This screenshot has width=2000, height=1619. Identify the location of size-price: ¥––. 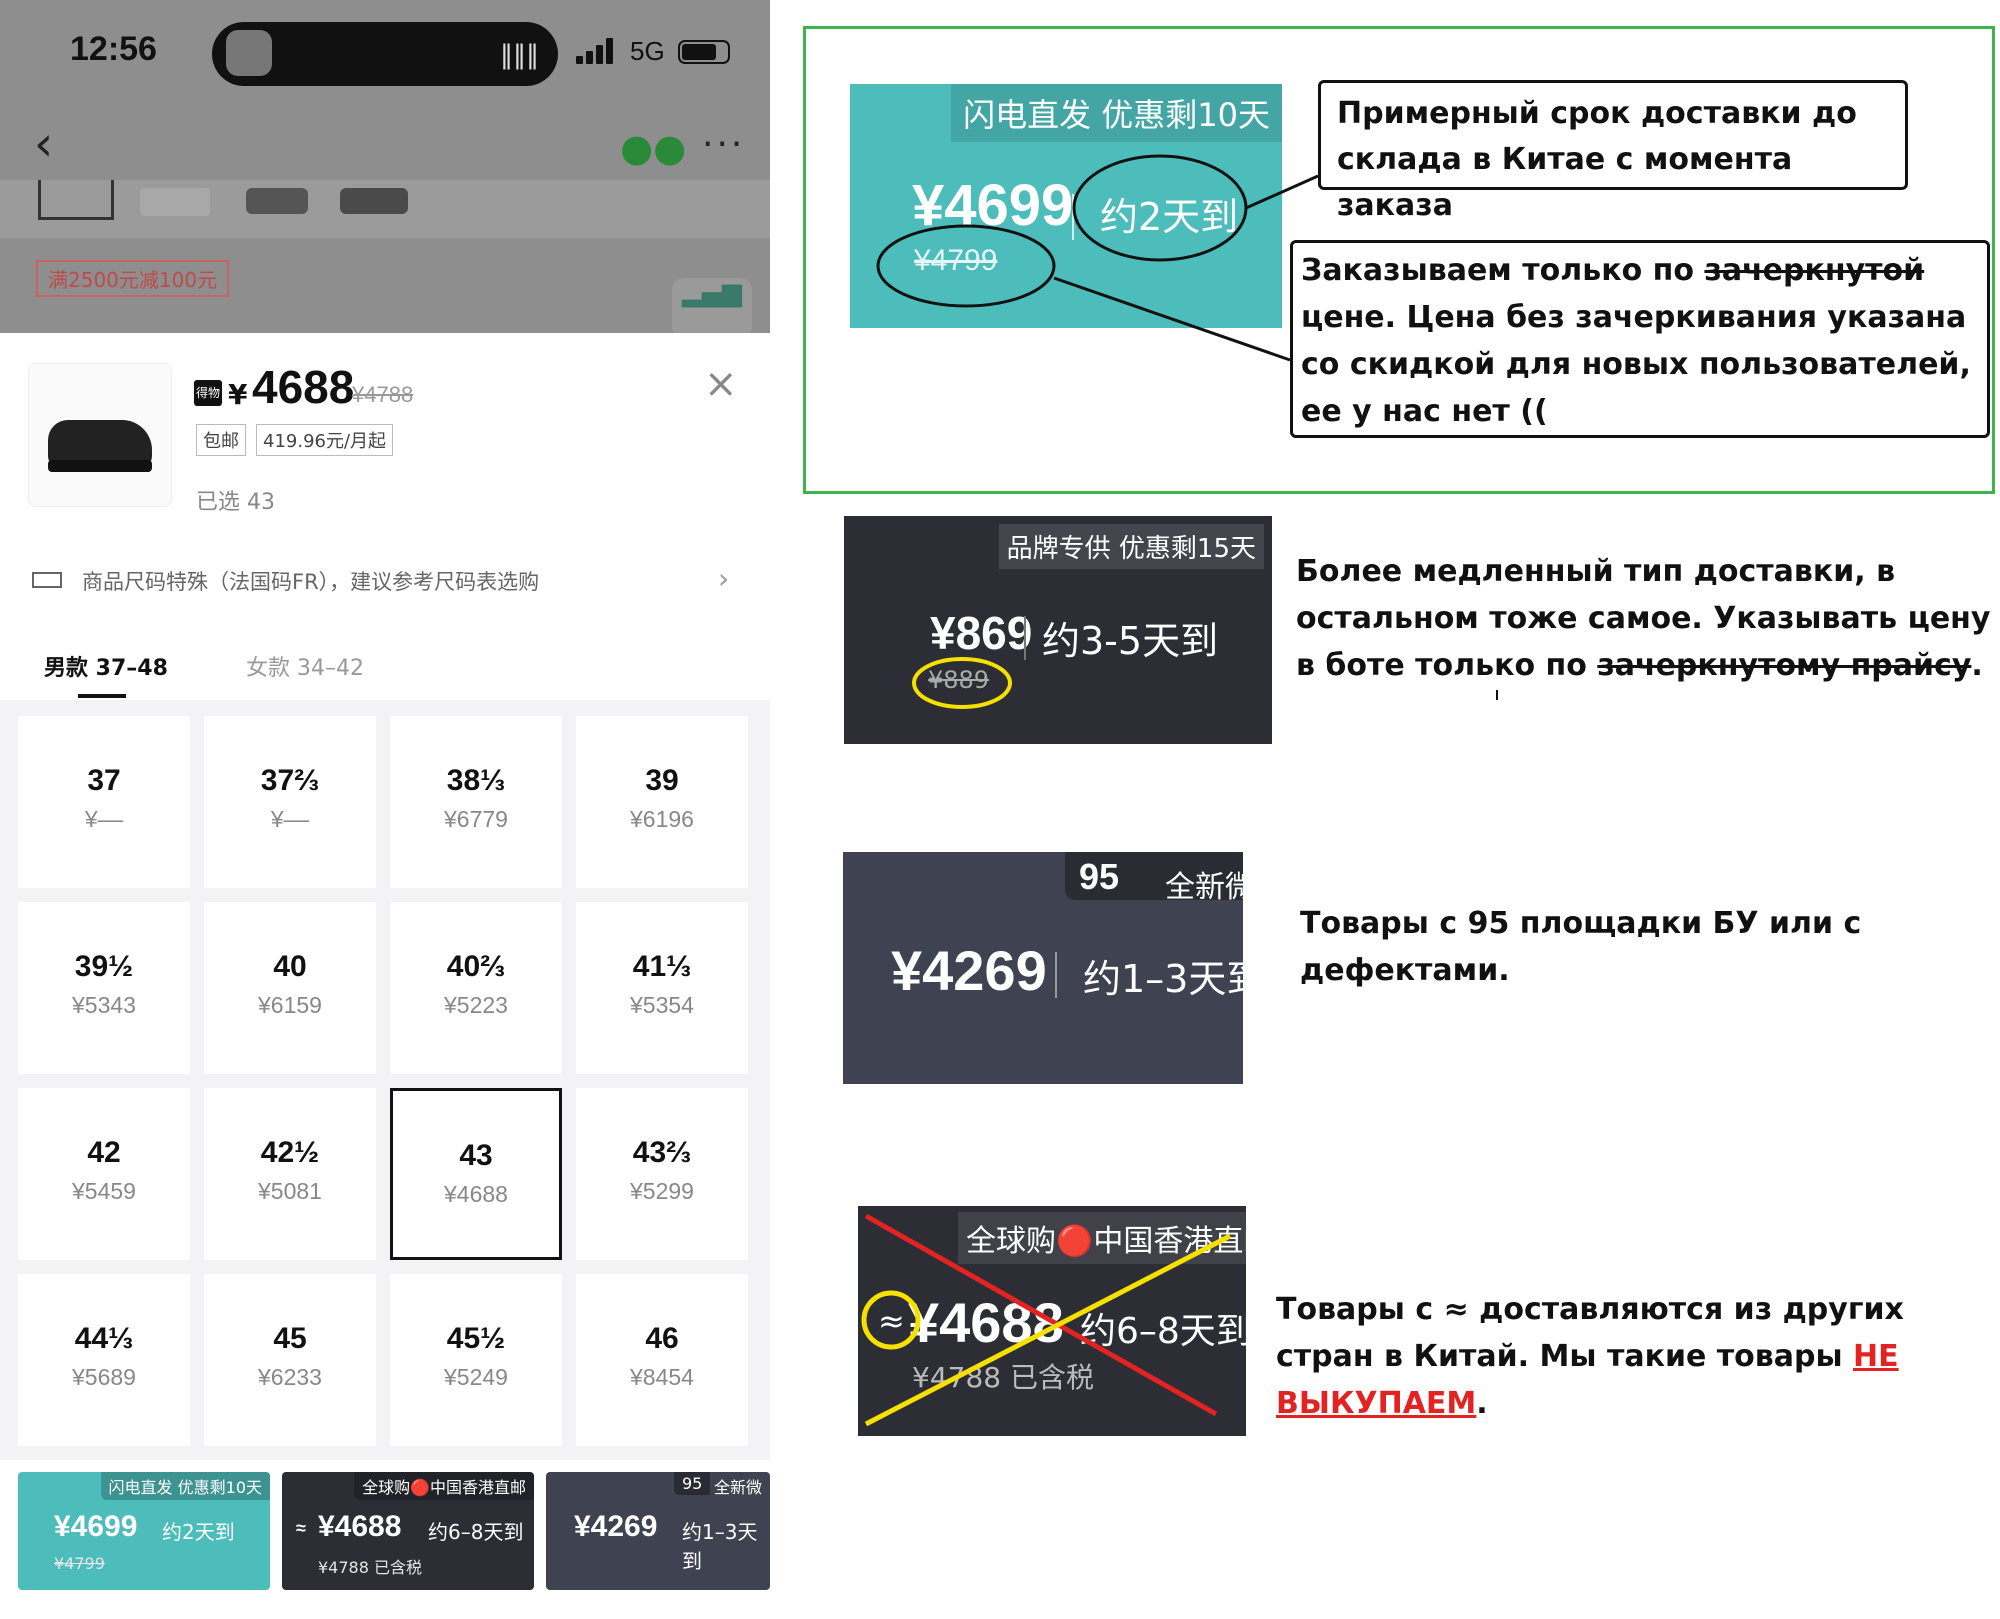
(104, 819).